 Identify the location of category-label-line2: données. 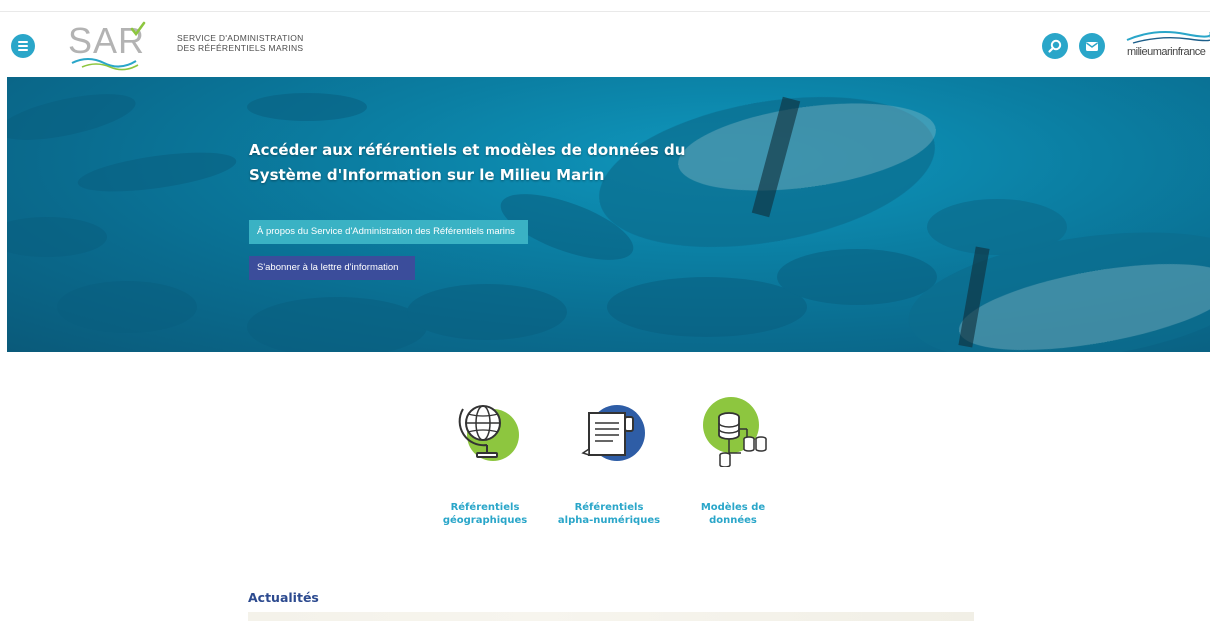
(733, 520).